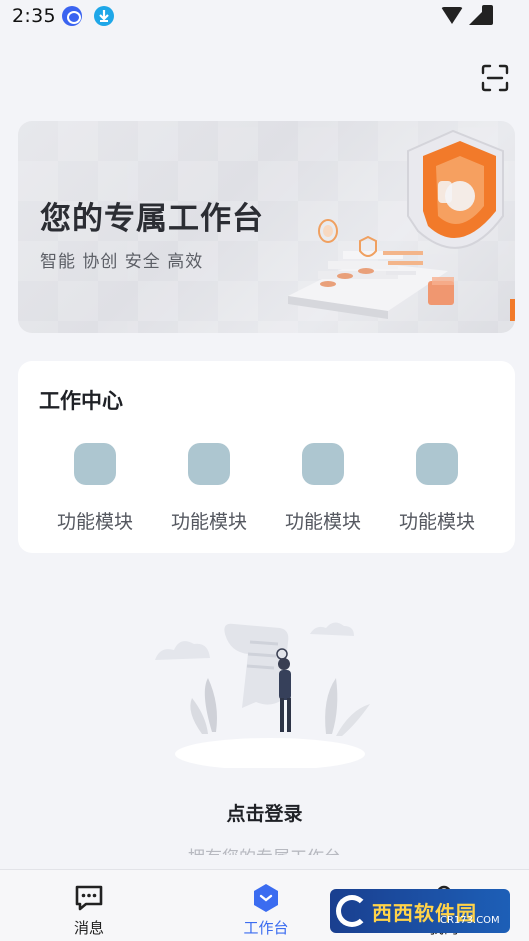 The image size is (529, 941). I want to click on login-description: 拥有您的专属工作台, so click(264, 849).